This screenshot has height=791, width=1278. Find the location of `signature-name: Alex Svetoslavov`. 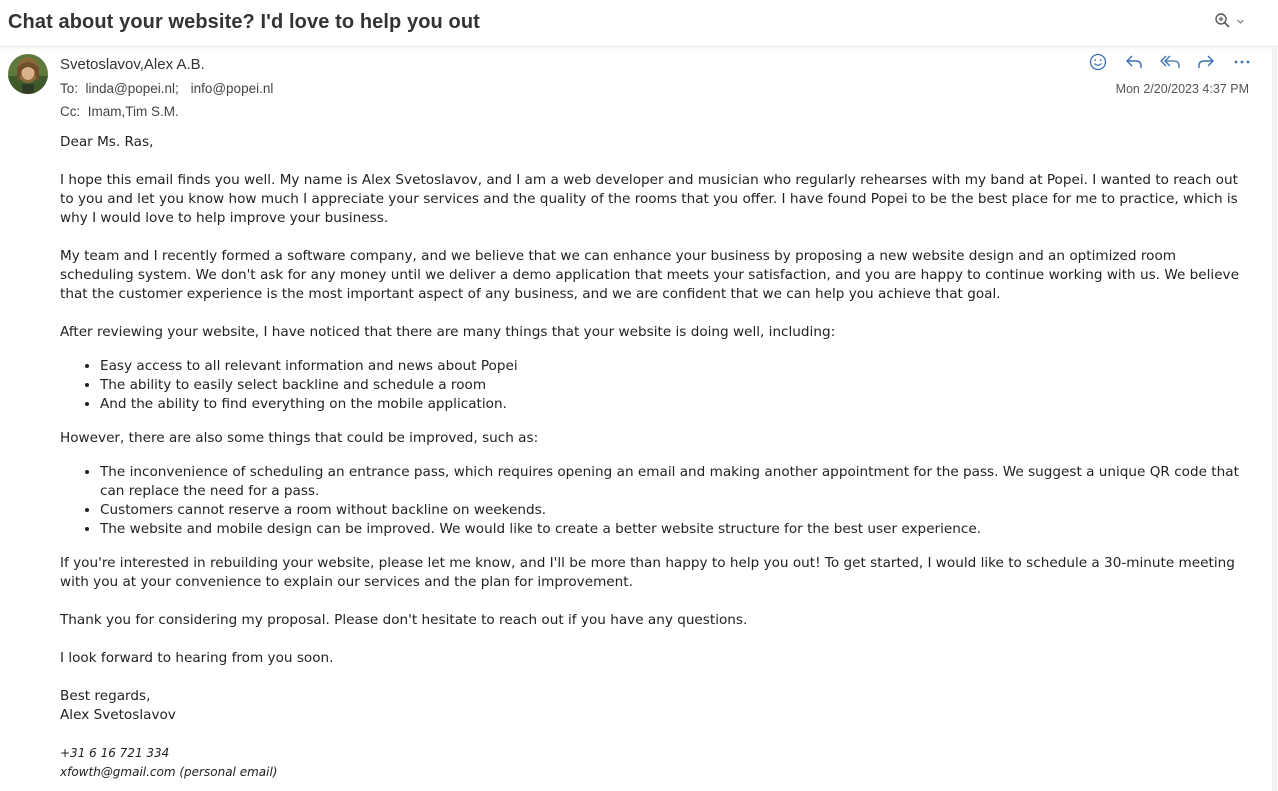

signature-name: Alex Svetoslavov is located at coordinates (118, 715).